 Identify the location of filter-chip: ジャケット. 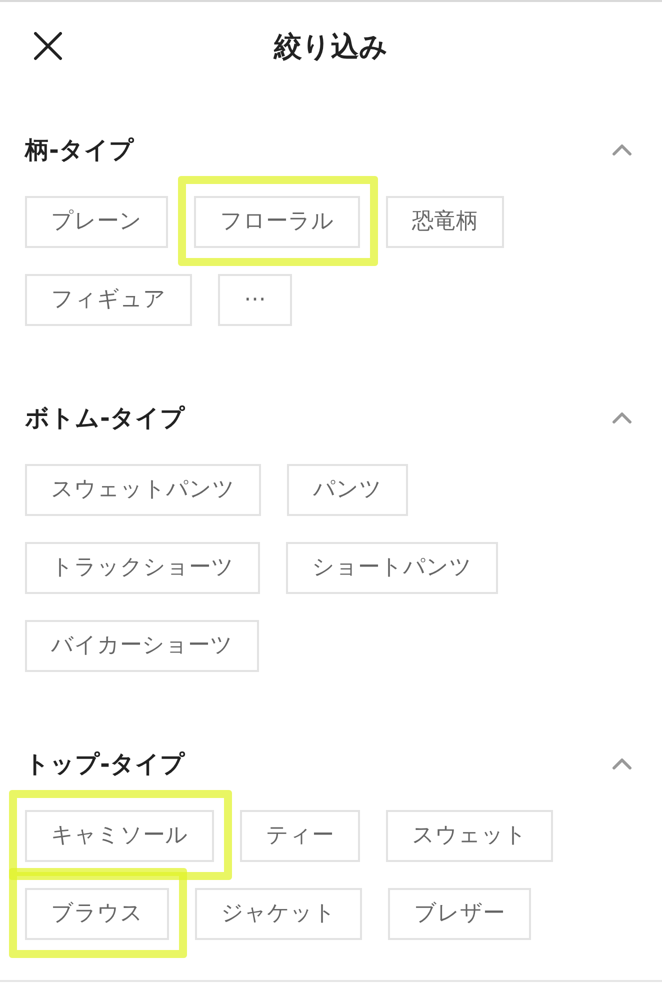
(278, 914).